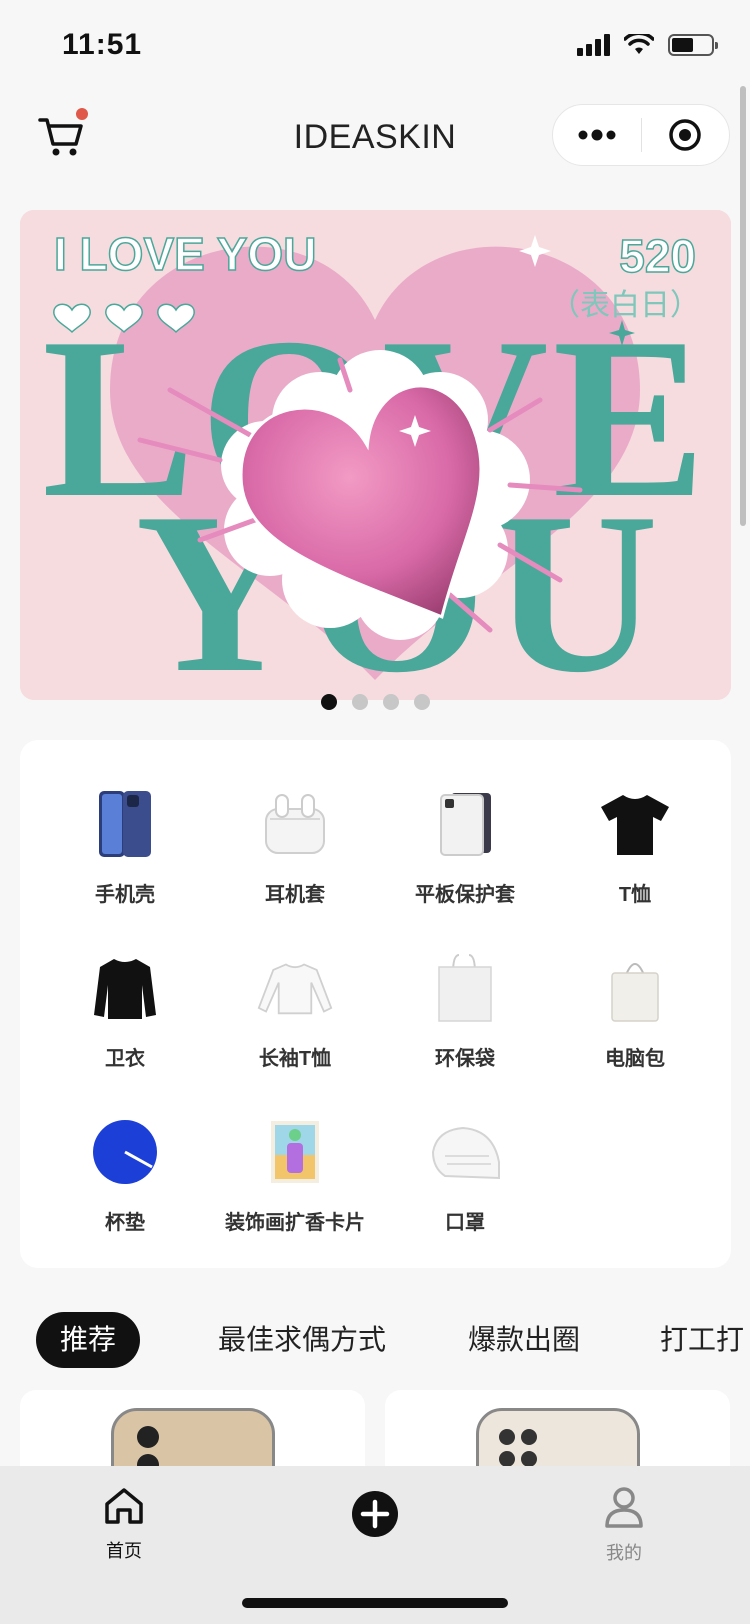  I want to click on category-item-laptop-bag: 电脑包, so click(635, 1020).